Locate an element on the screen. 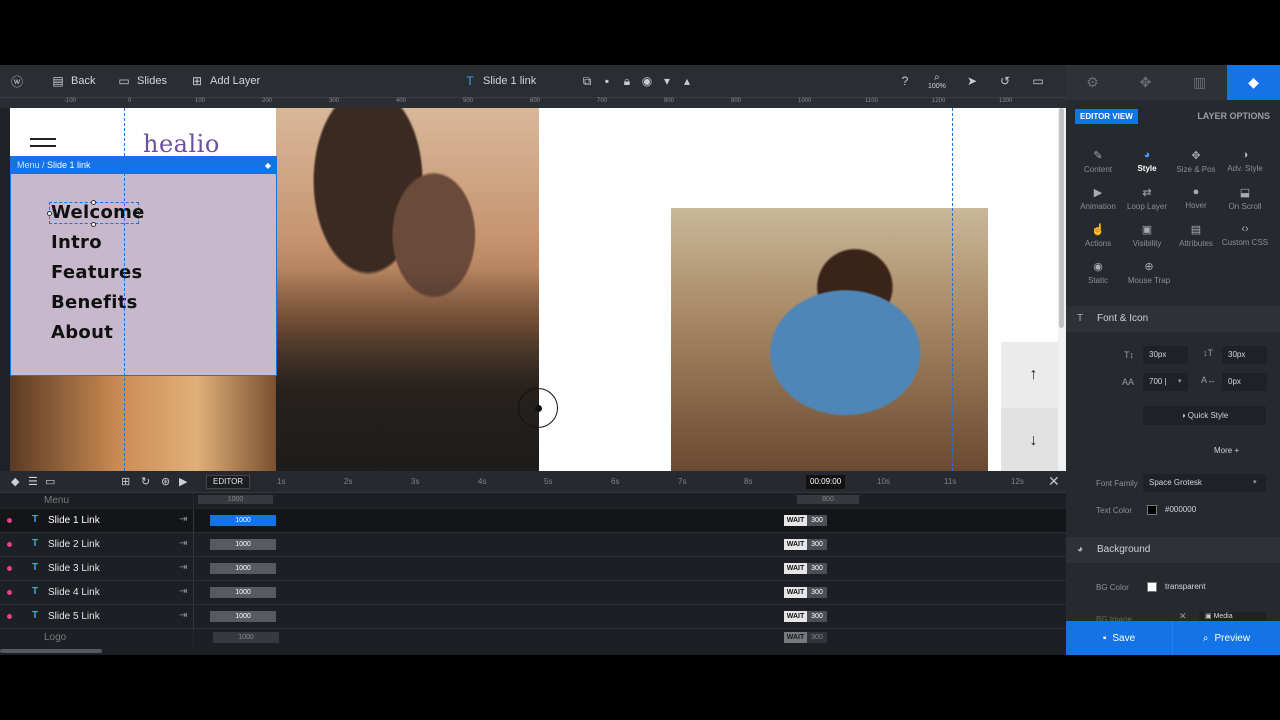  folder-icon: ▭ is located at coordinates (50, 481).